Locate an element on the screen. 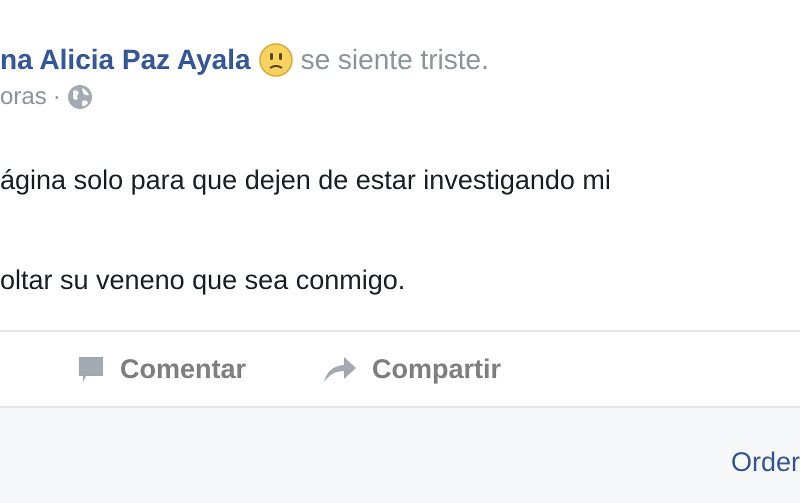 This screenshot has height=503, width=800. post-time: oras is located at coordinates (23, 97).